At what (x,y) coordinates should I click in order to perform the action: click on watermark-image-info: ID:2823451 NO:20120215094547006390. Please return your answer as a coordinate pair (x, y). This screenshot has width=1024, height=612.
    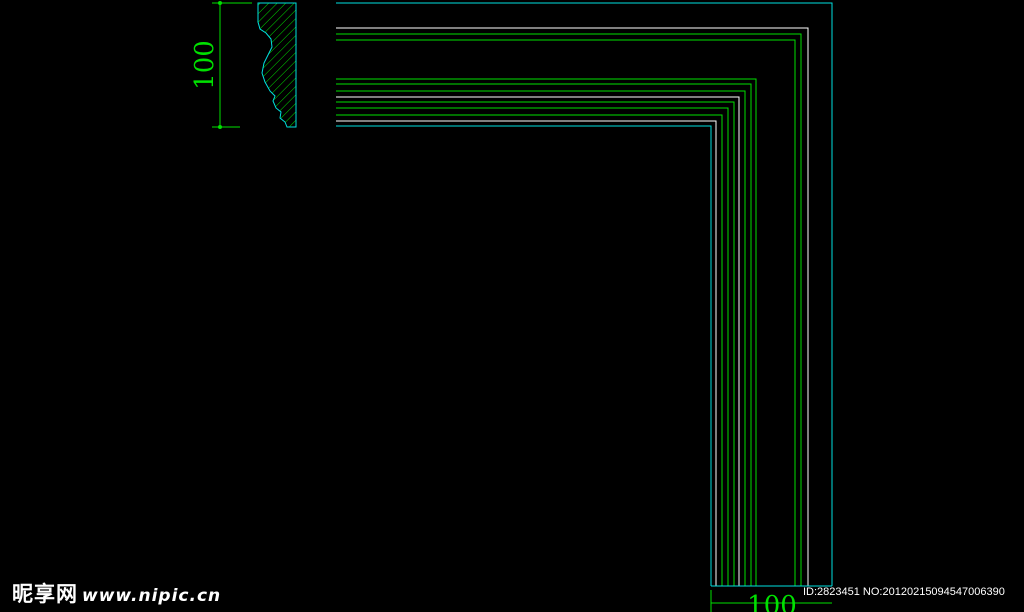
    Looking at the image, I should click on (904, 592).